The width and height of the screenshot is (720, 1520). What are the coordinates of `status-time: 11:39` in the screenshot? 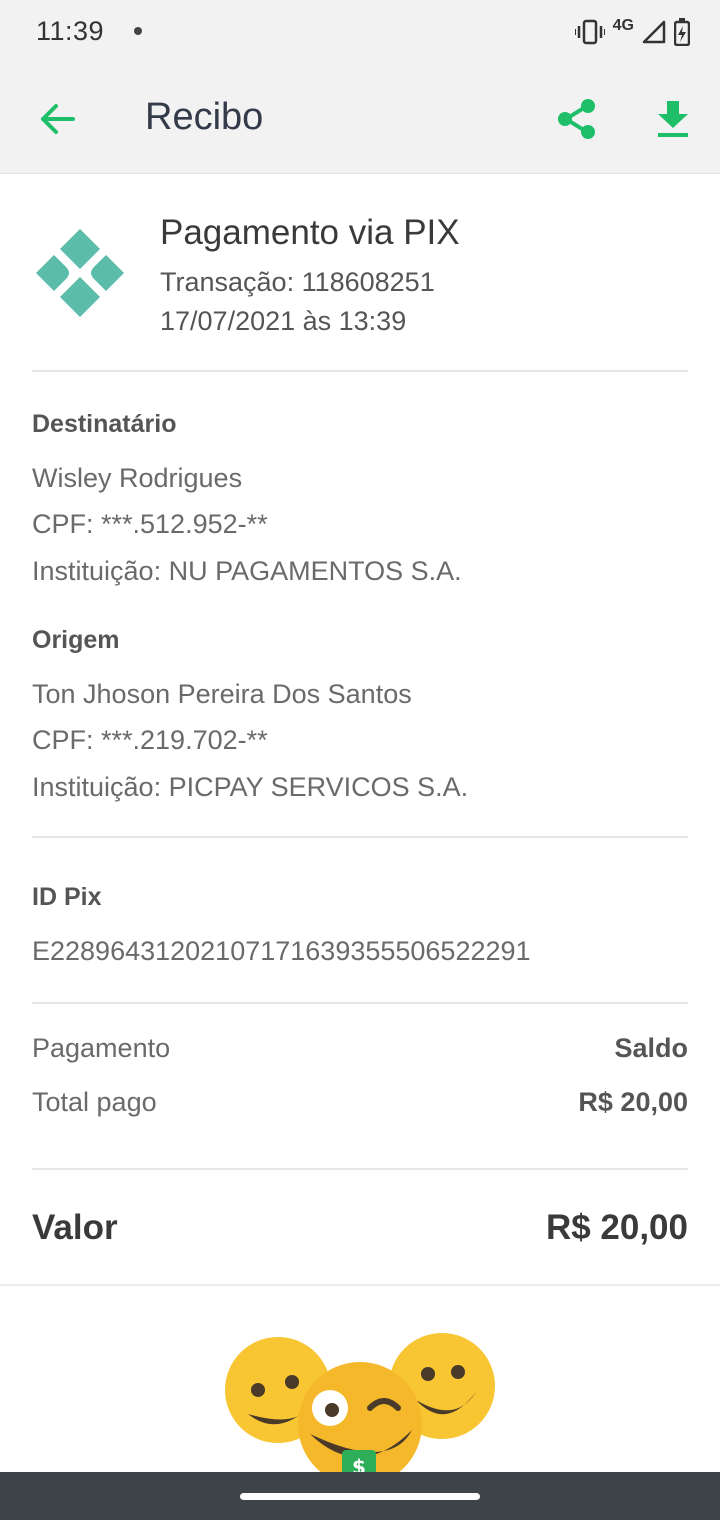 It's located at (70, 31).